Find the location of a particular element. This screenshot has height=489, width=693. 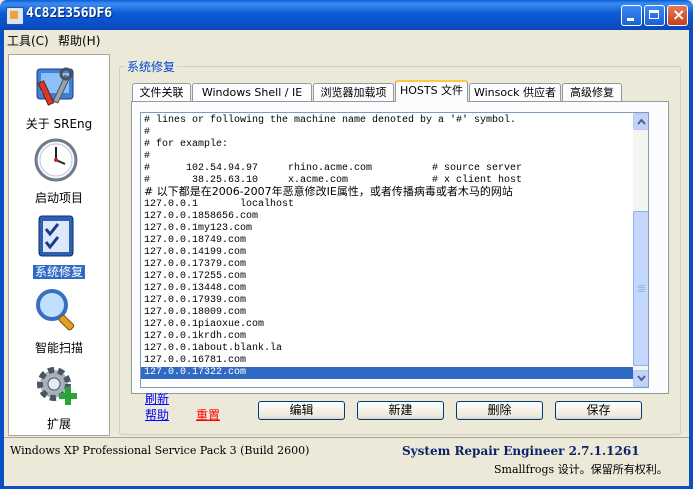

hosts-line: 127.0.0.1piaoxue.com is located at coordinates (204, 324).